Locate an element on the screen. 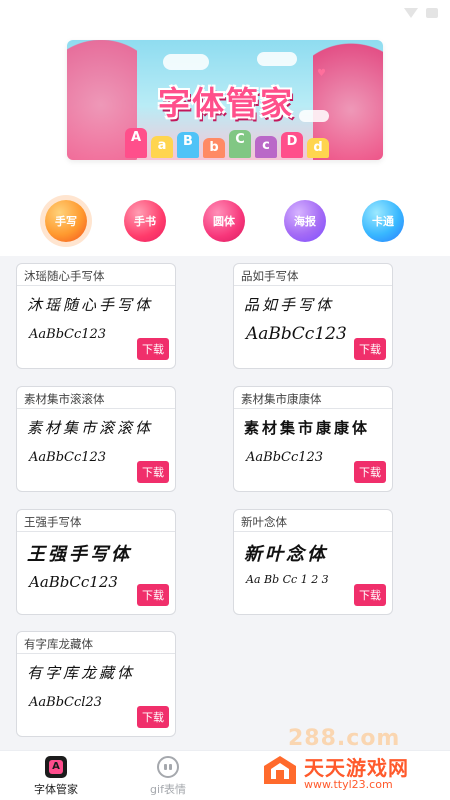 Image resolution: width=450 pixels, height=800 pixels. category-label: 圆体 is located at coordinates (224, 221).